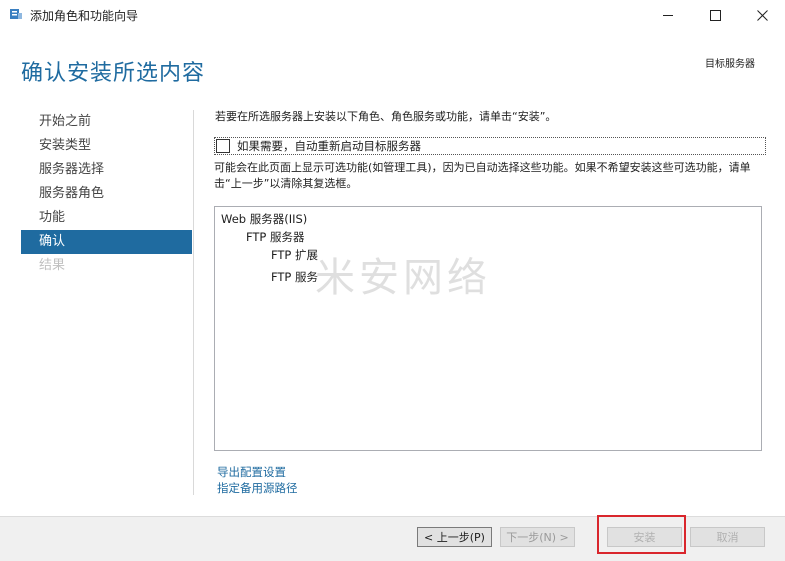  Describe the element at coordinates (113, 73) in the screenshot. I see `page-title: 确认安装所选内容` at that location.